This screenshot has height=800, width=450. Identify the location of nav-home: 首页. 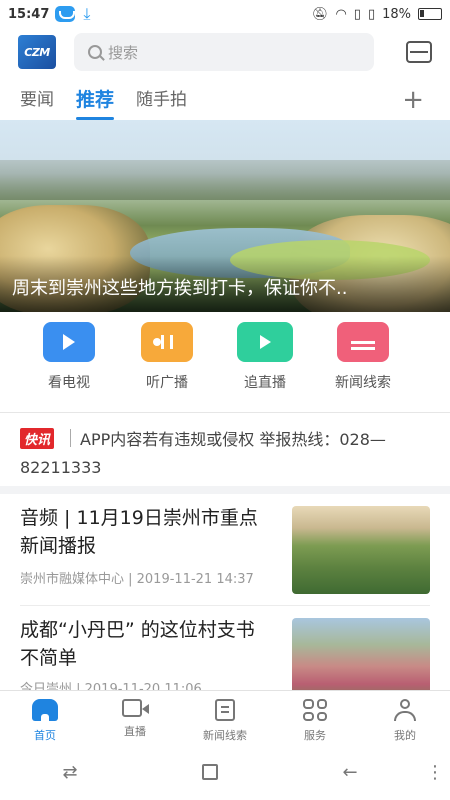
(45, 717).